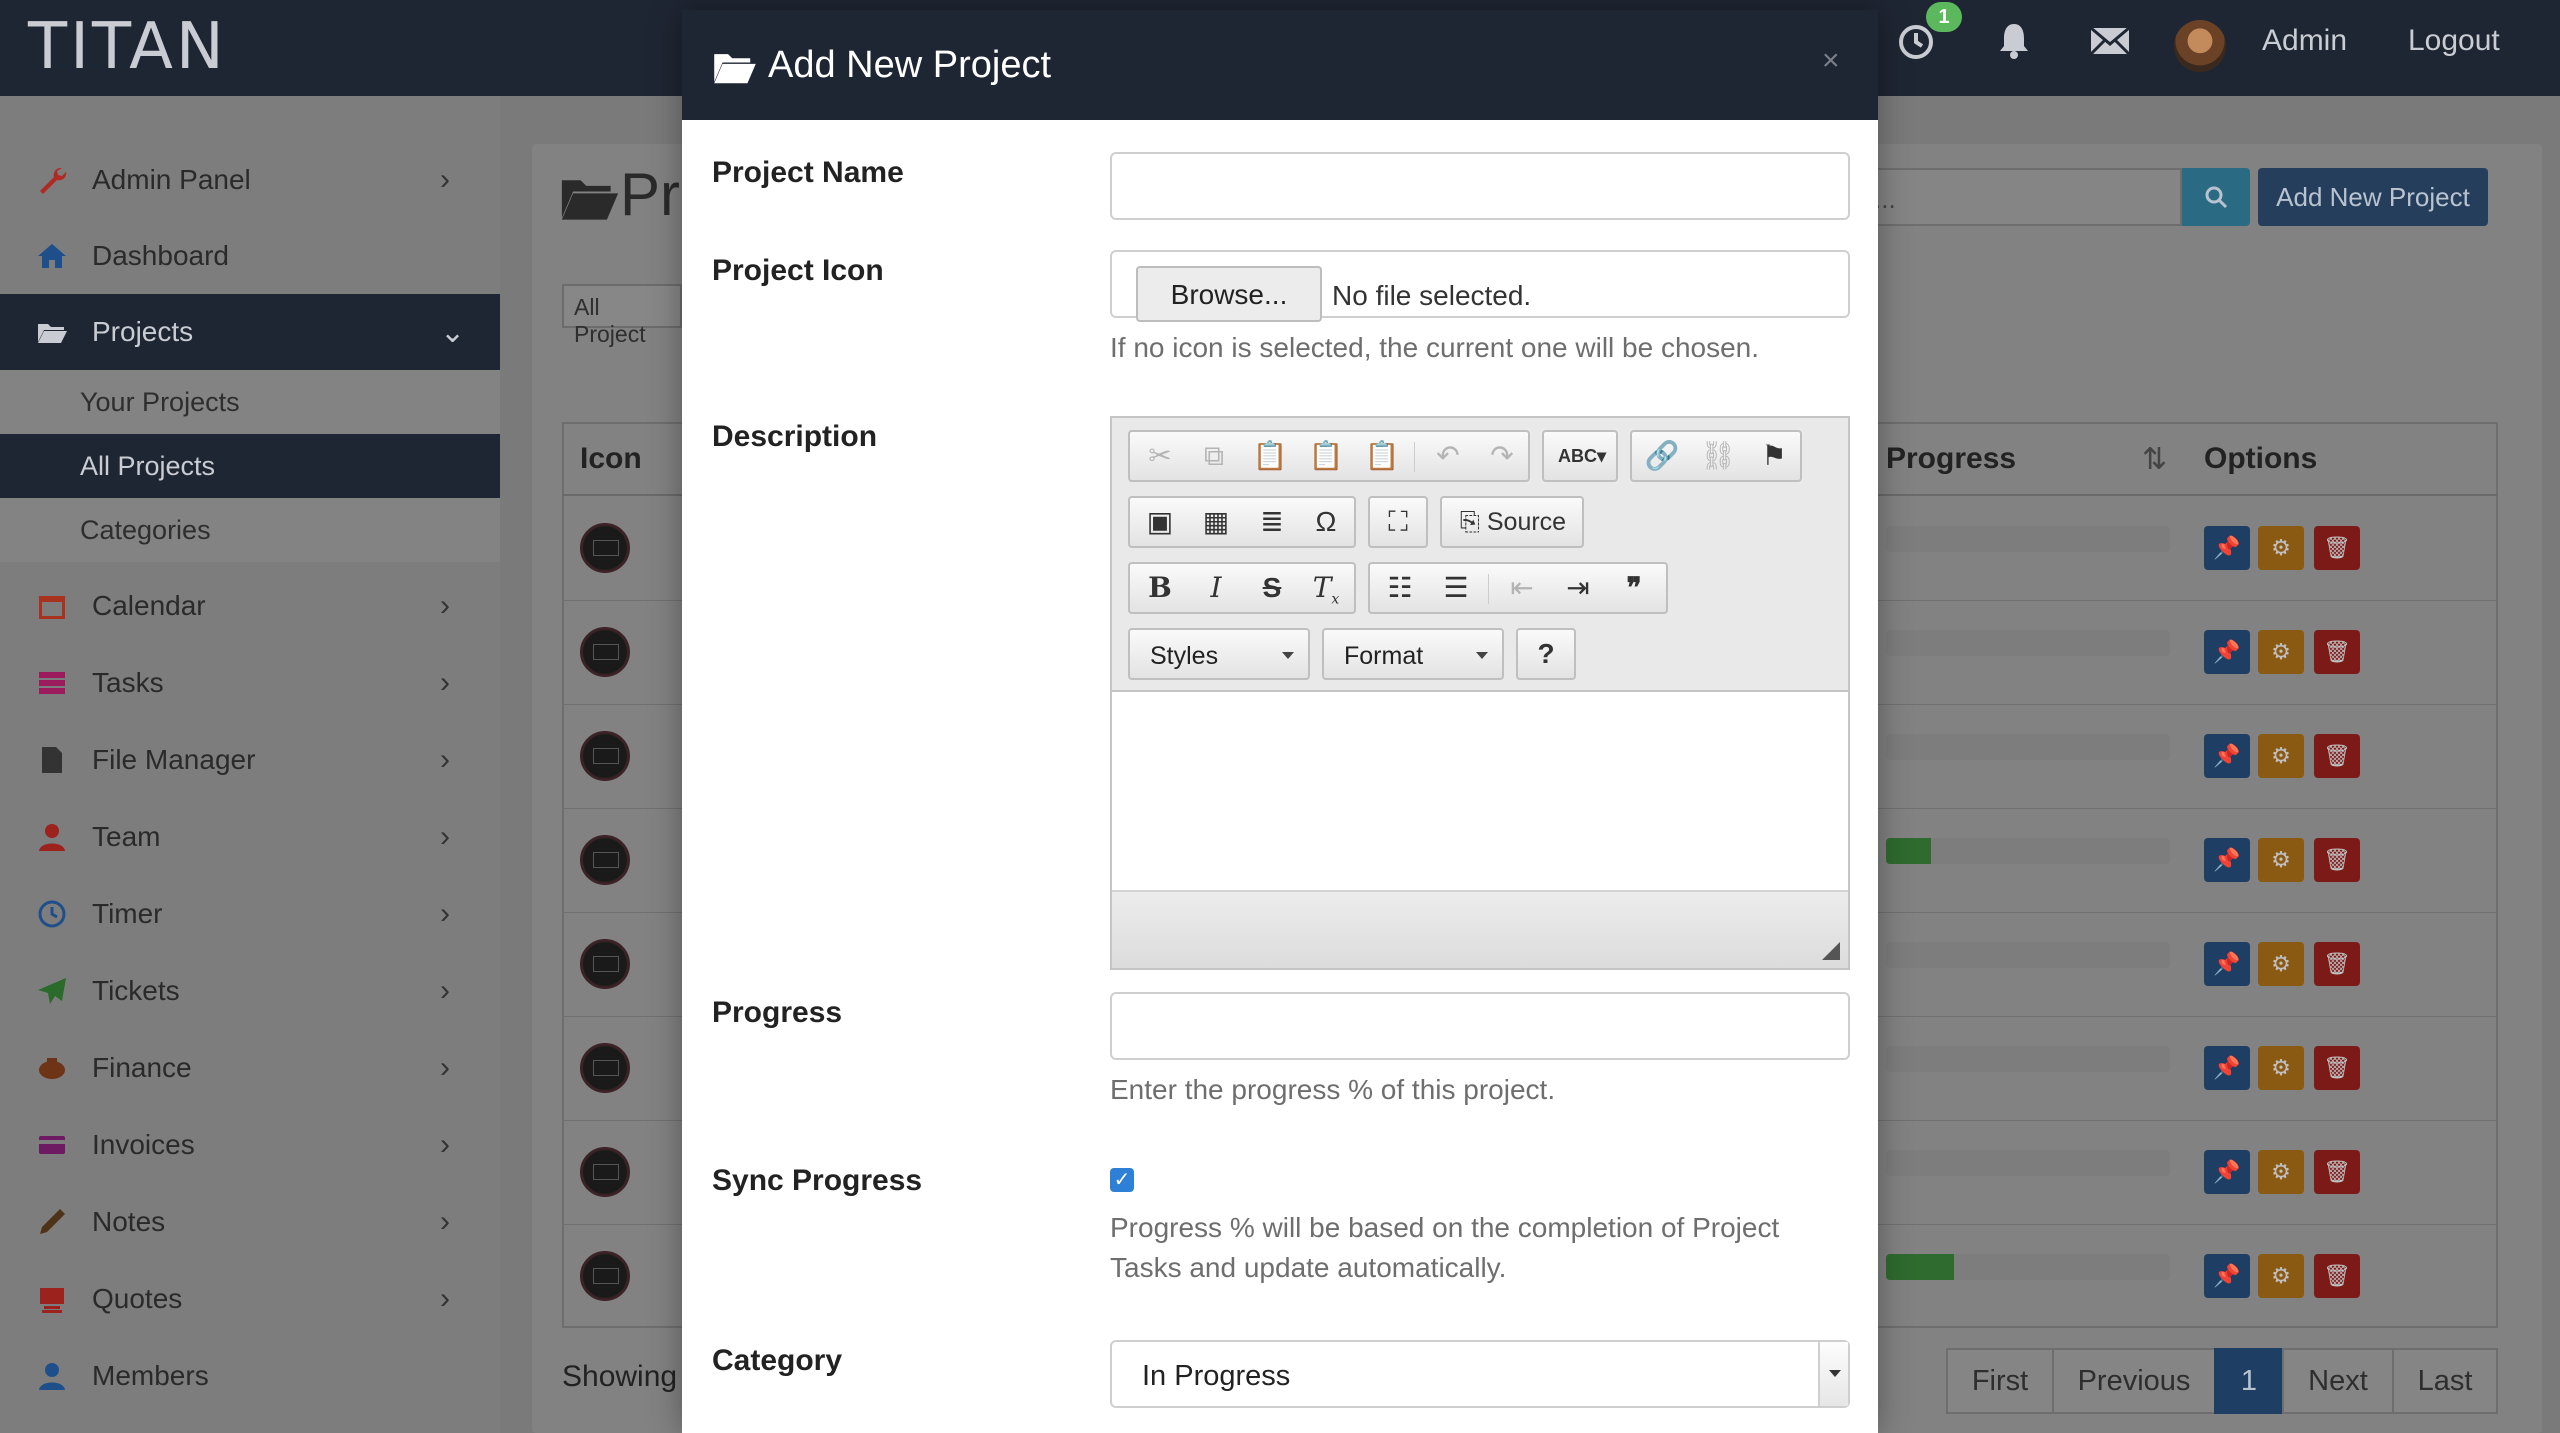 Image resolution: width=2560 pixels, height=1433 pixels. What do you see at coordinates (250, 914) in the screenshot?
I see `sidebar-item-timer: Timer ›` at bounding box center [250, 914].